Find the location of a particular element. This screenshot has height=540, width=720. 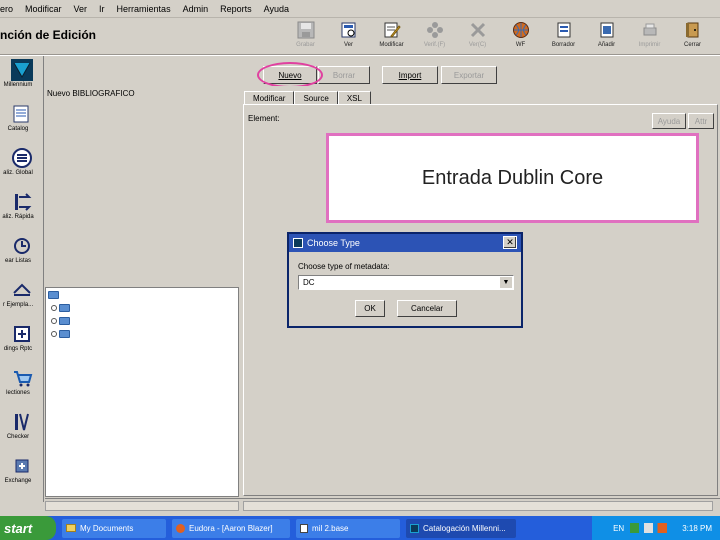

import-button: Import is located at coordinates (410, 75).